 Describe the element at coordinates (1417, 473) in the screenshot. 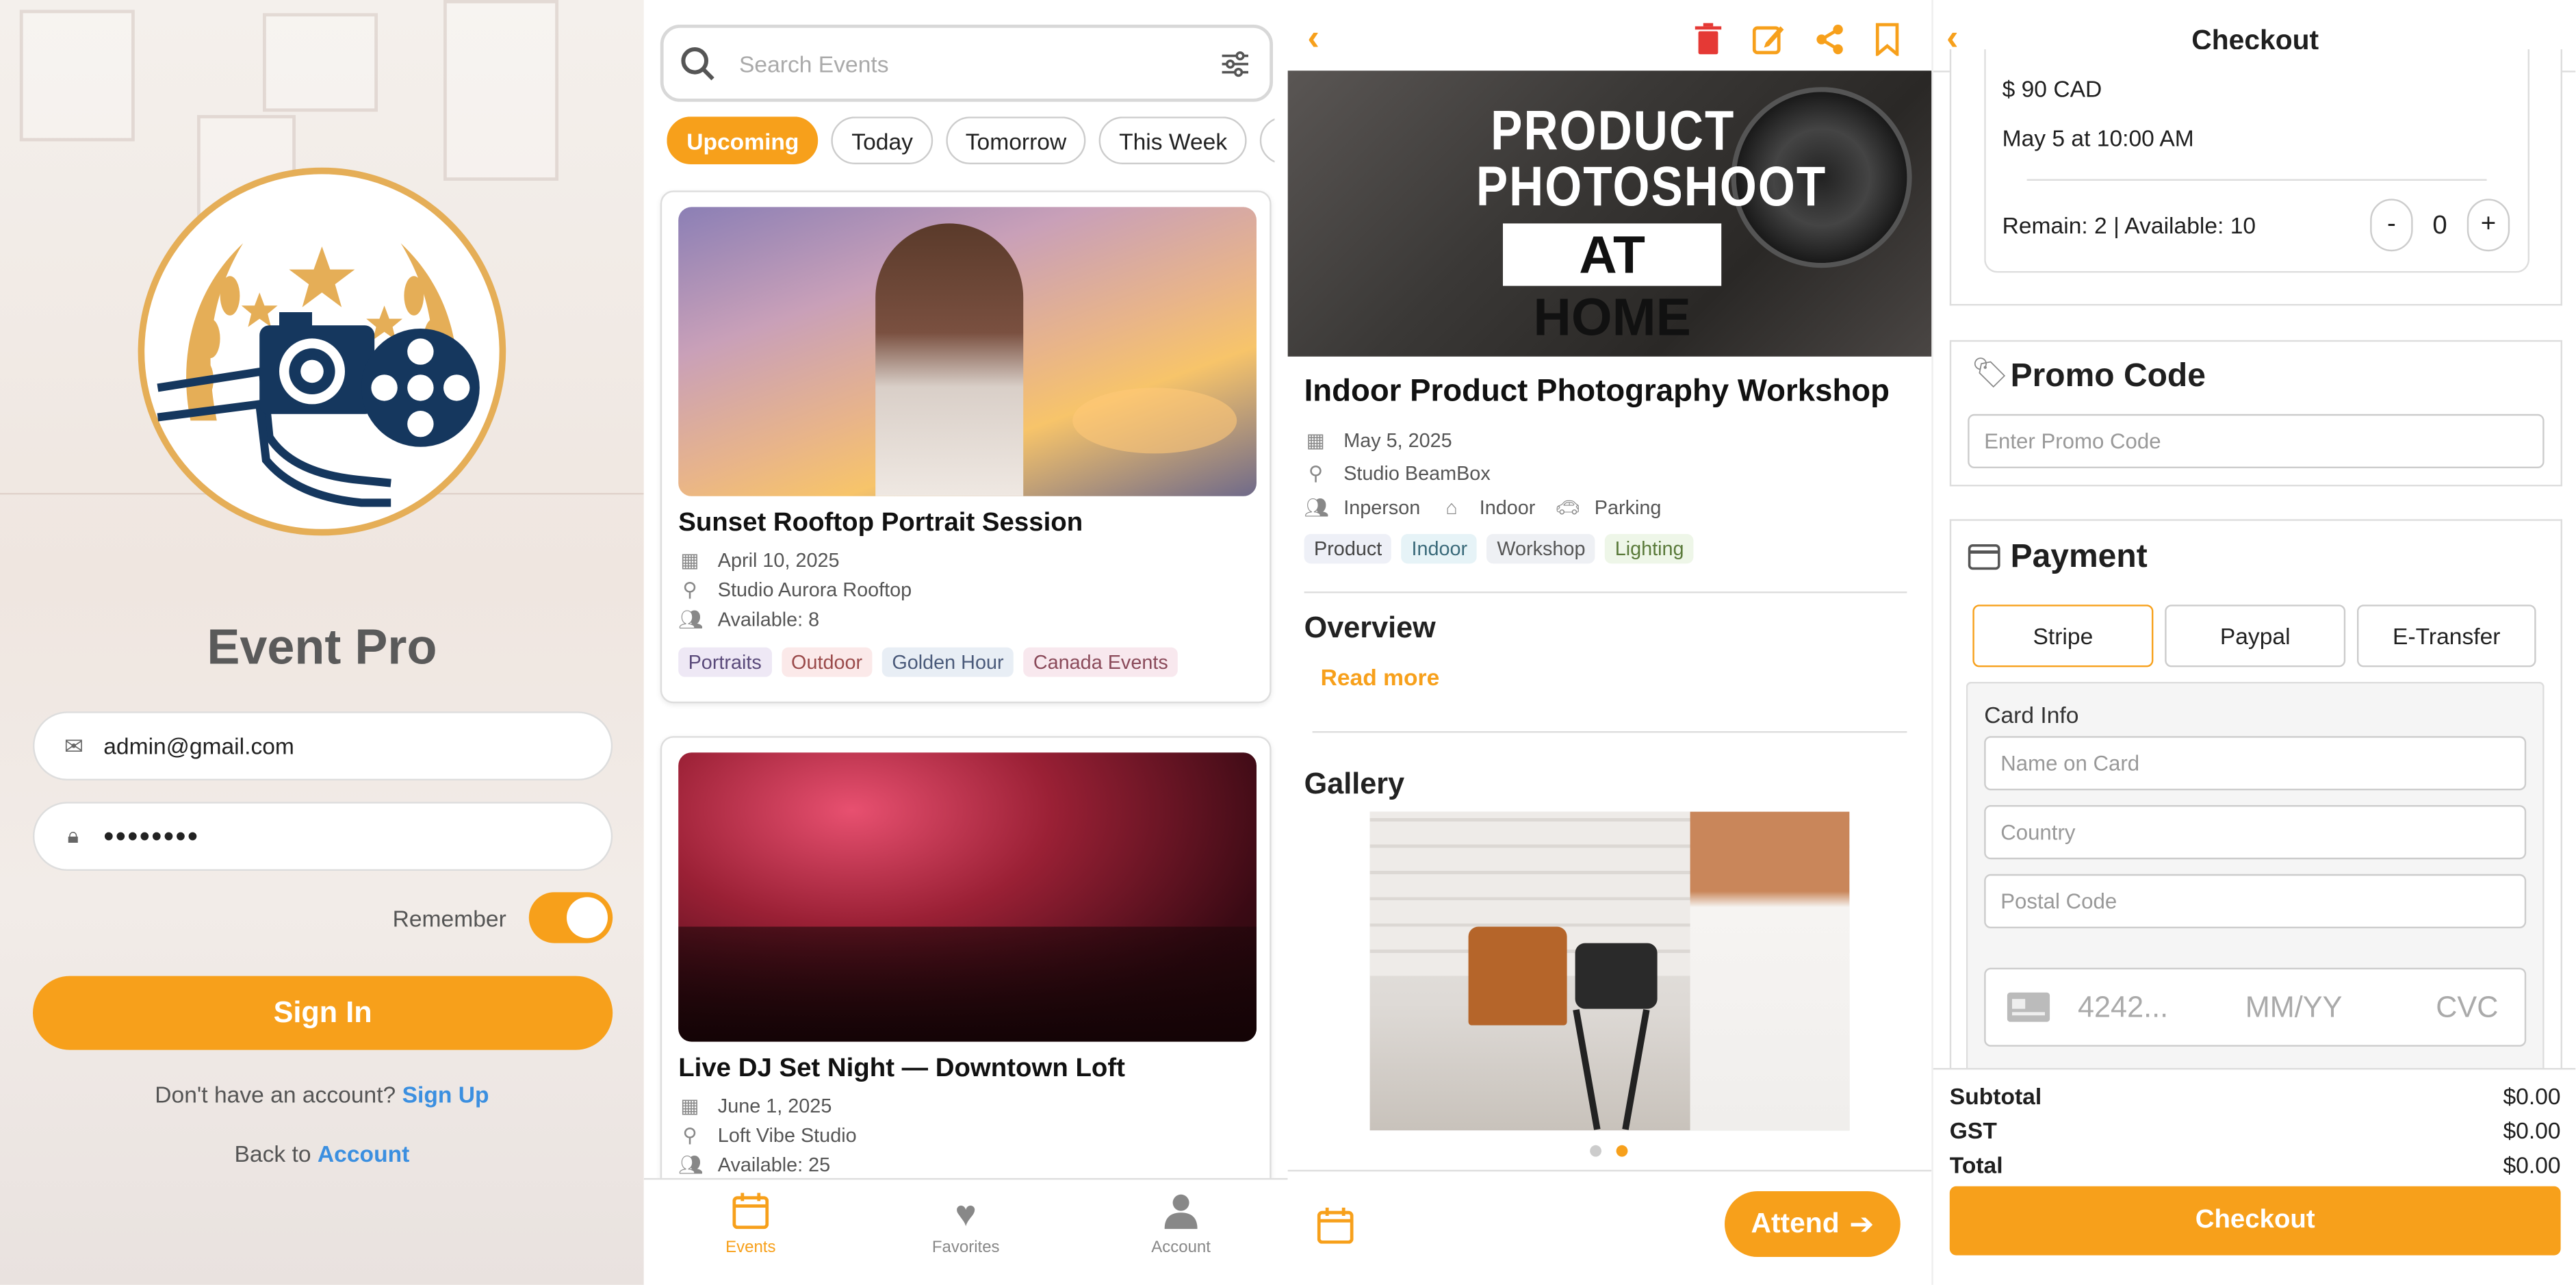

I see `event-location-text: Studio BeamBox` at that location.